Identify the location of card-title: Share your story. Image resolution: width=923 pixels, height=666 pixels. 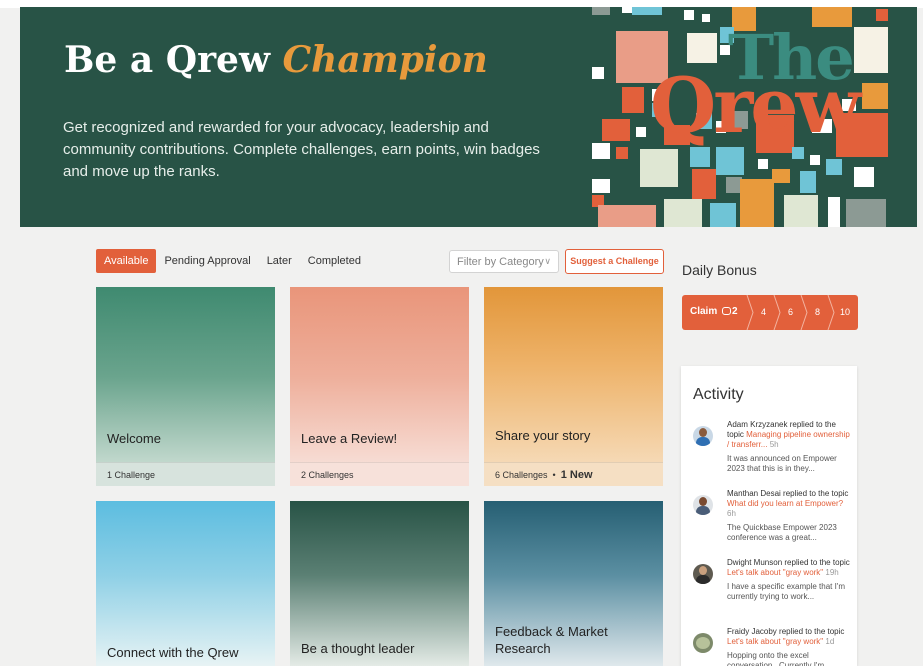
(543, 435).